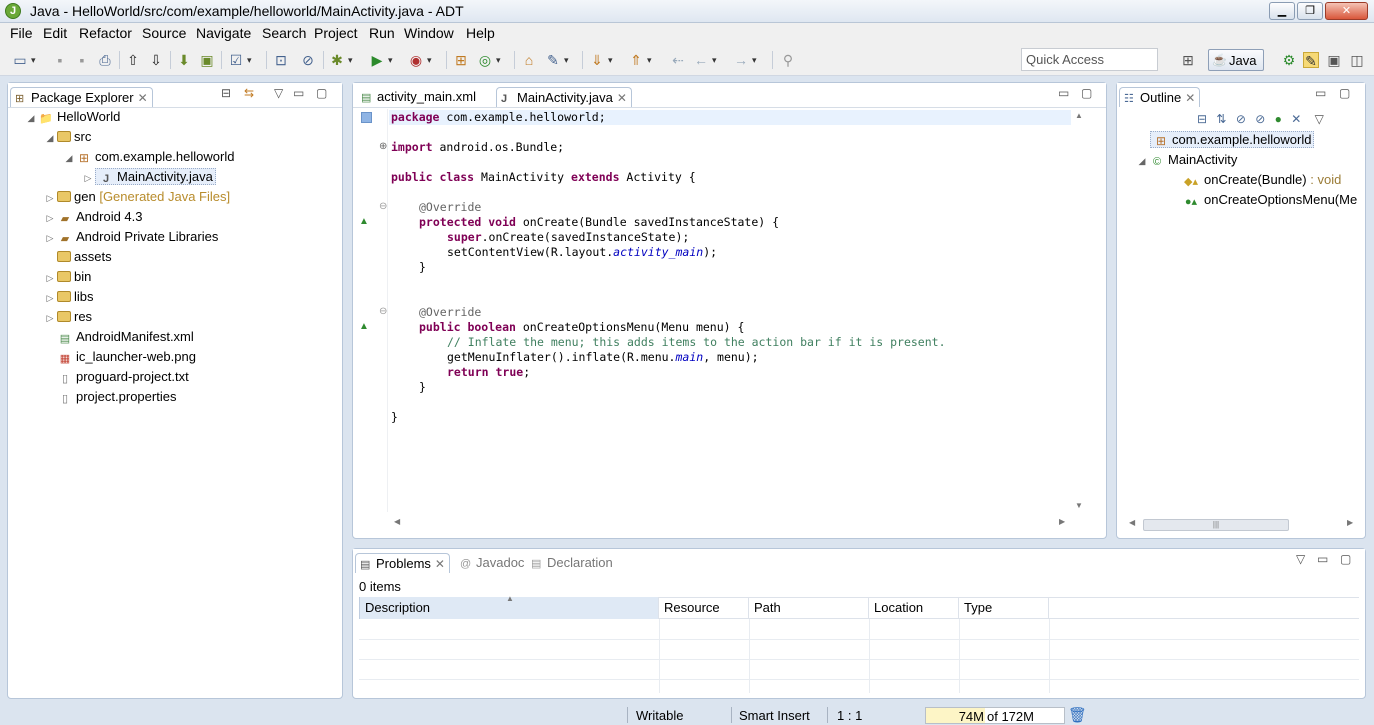  What do you see at coordinates (678, 60) in the screenshot?
I see `last-edit-icon: ⇠` at bounding box center [678, 60].